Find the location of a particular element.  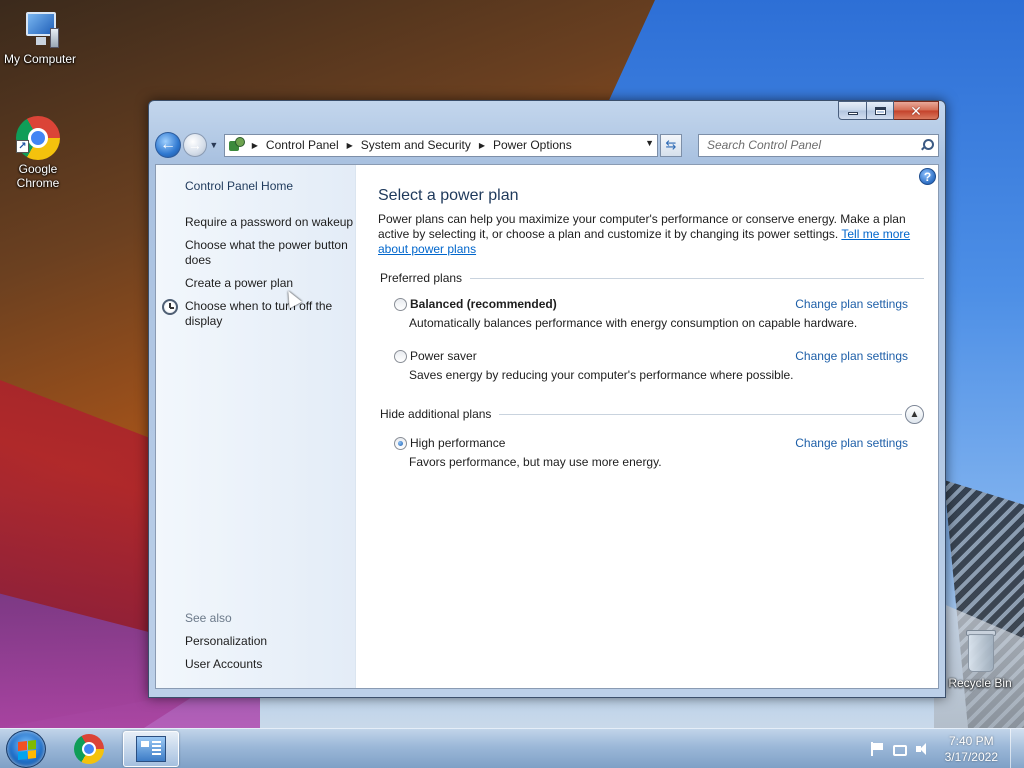

show-desktop-button is located at coordinates (1017, 748).